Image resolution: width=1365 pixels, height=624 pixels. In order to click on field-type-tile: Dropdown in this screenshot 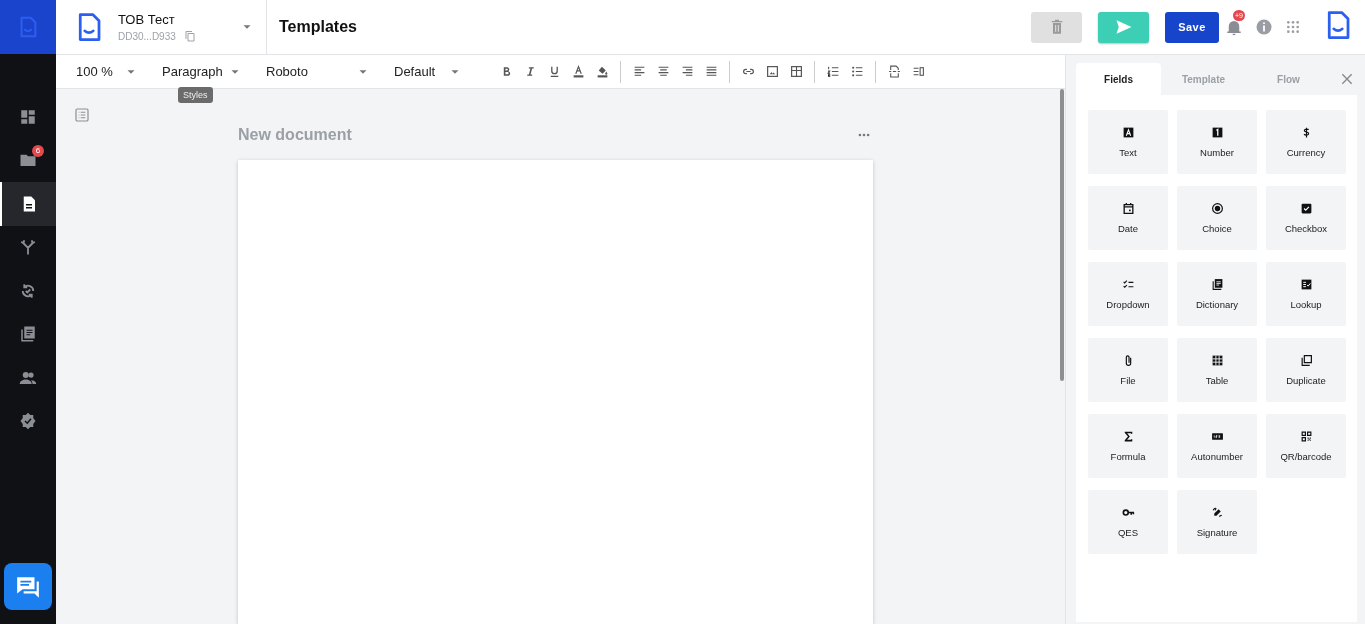, I will do `click(1128, 294)`.